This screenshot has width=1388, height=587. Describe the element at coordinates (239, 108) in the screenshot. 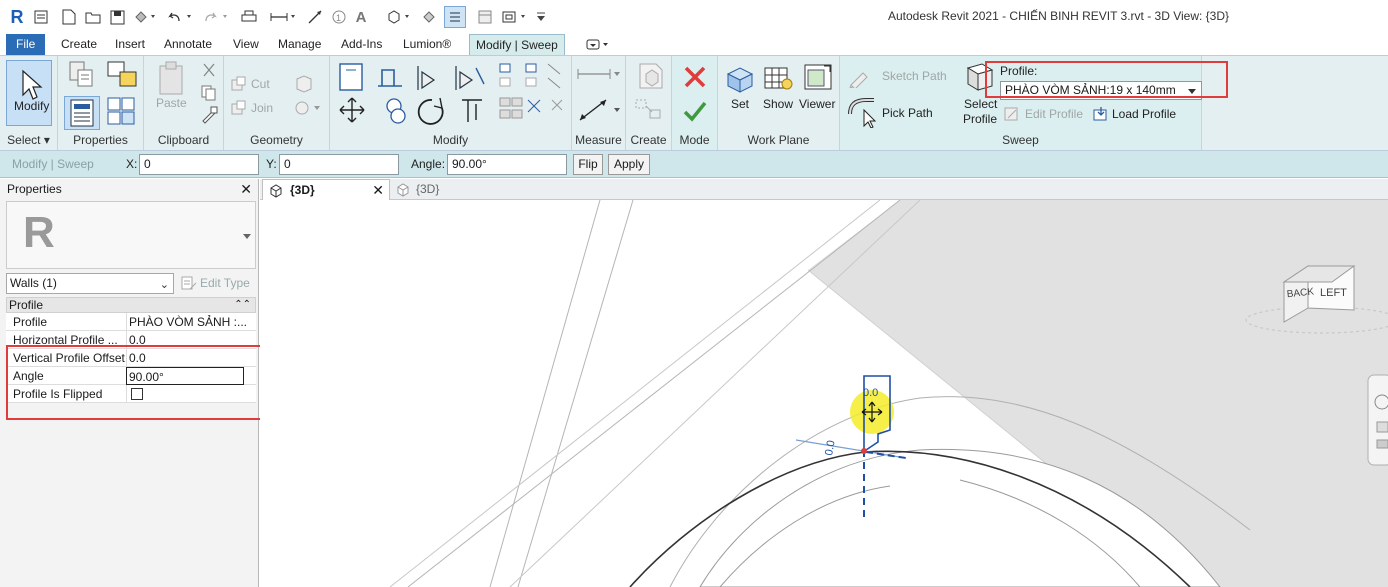

I see `join-geometry-icon` at that location.